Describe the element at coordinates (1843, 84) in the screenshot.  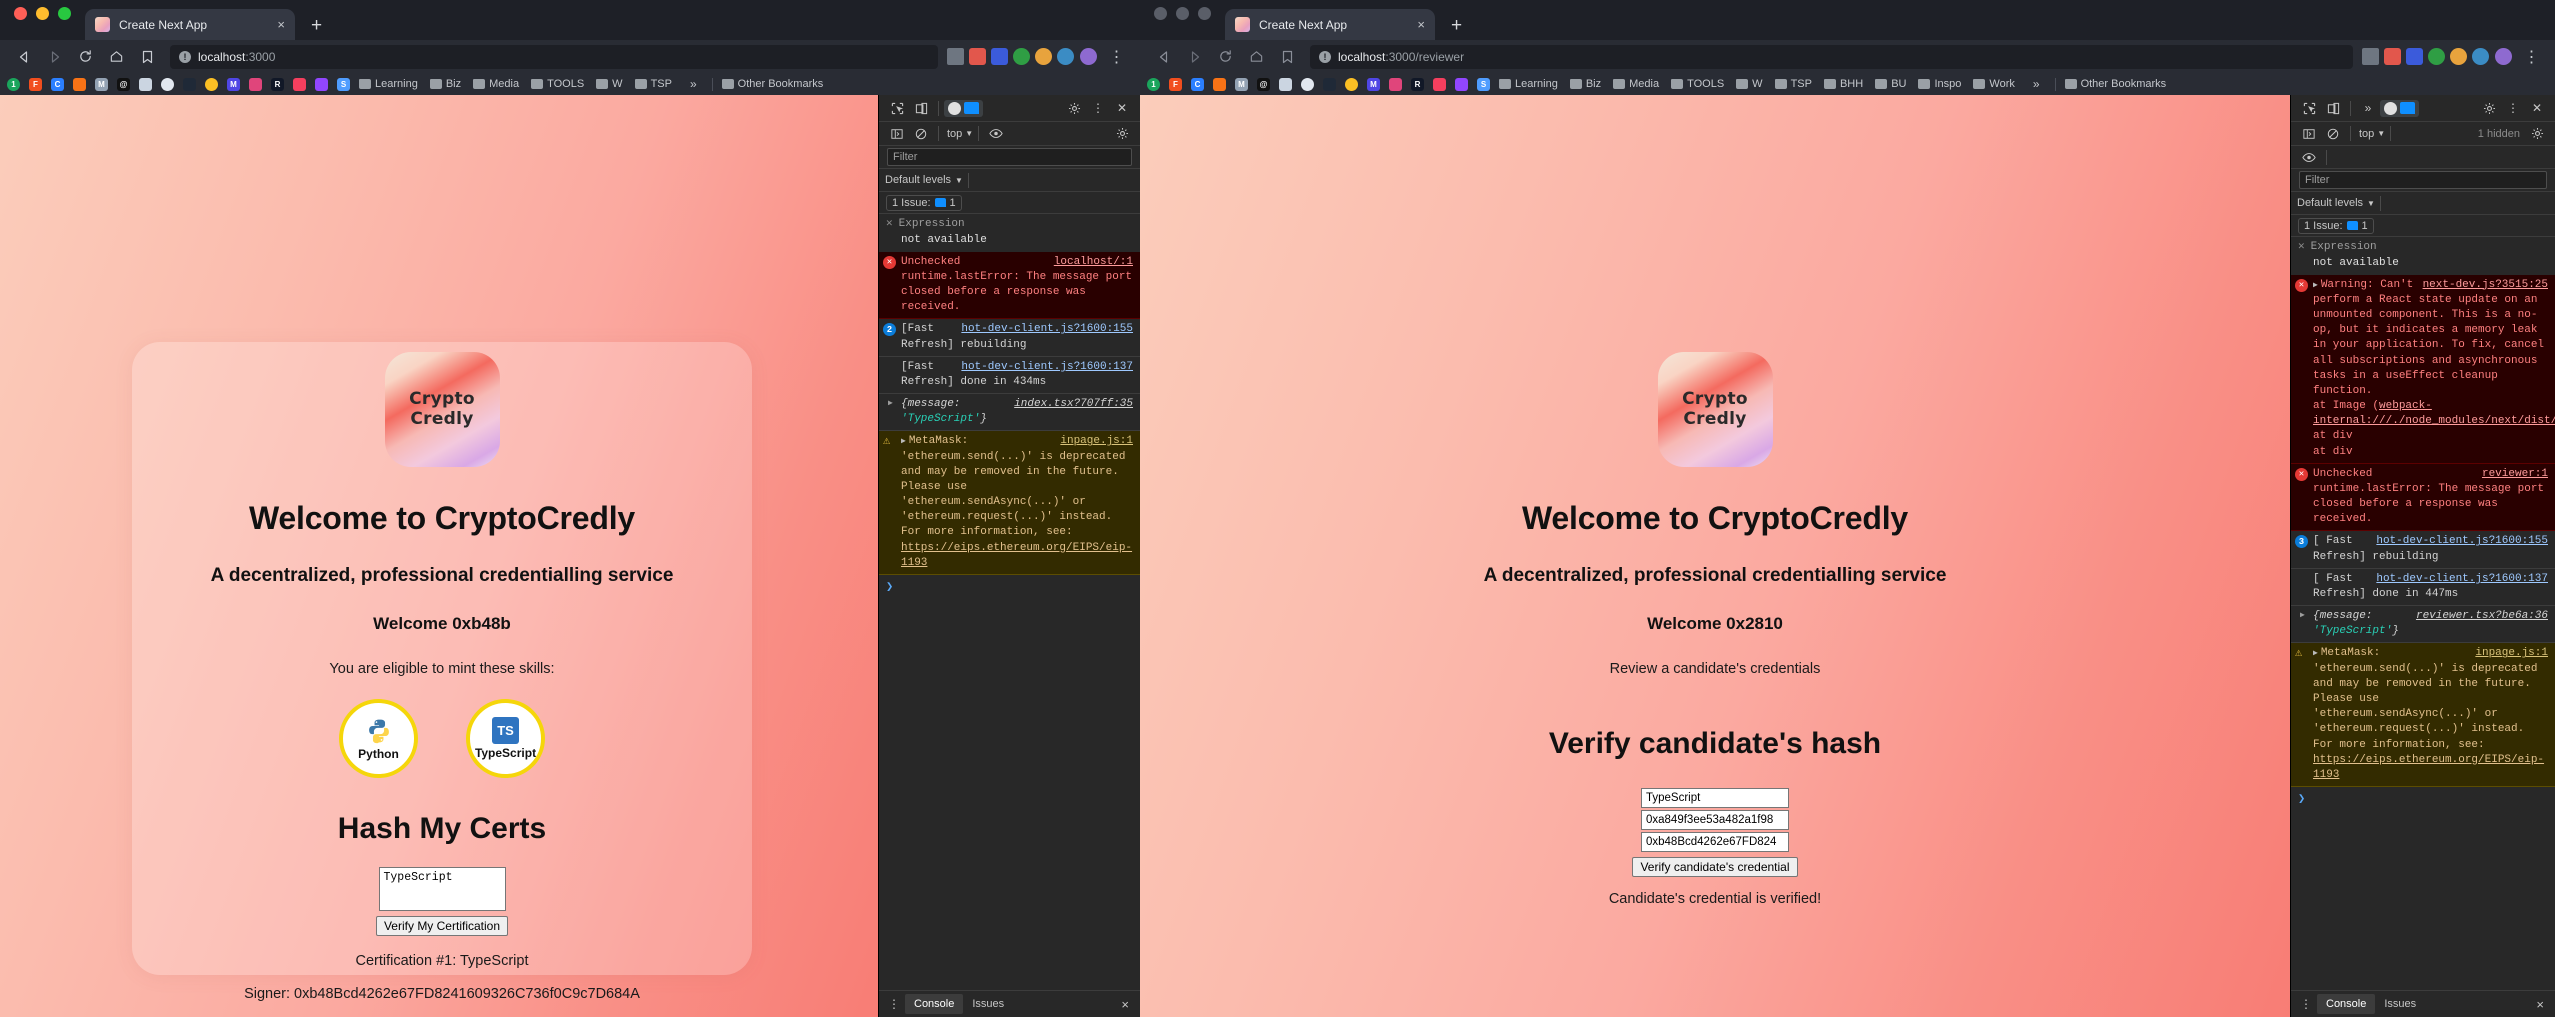
I see `bookmark-folder-bhh: BHH` at that location.